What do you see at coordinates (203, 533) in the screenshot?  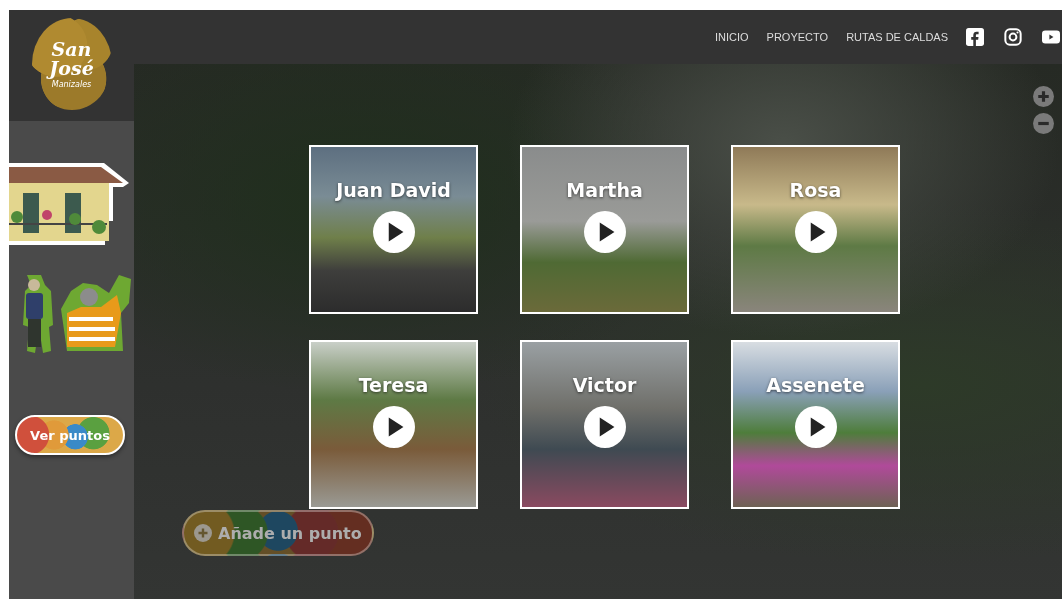 I see `plus-icon` at bounding box center [203, 533].